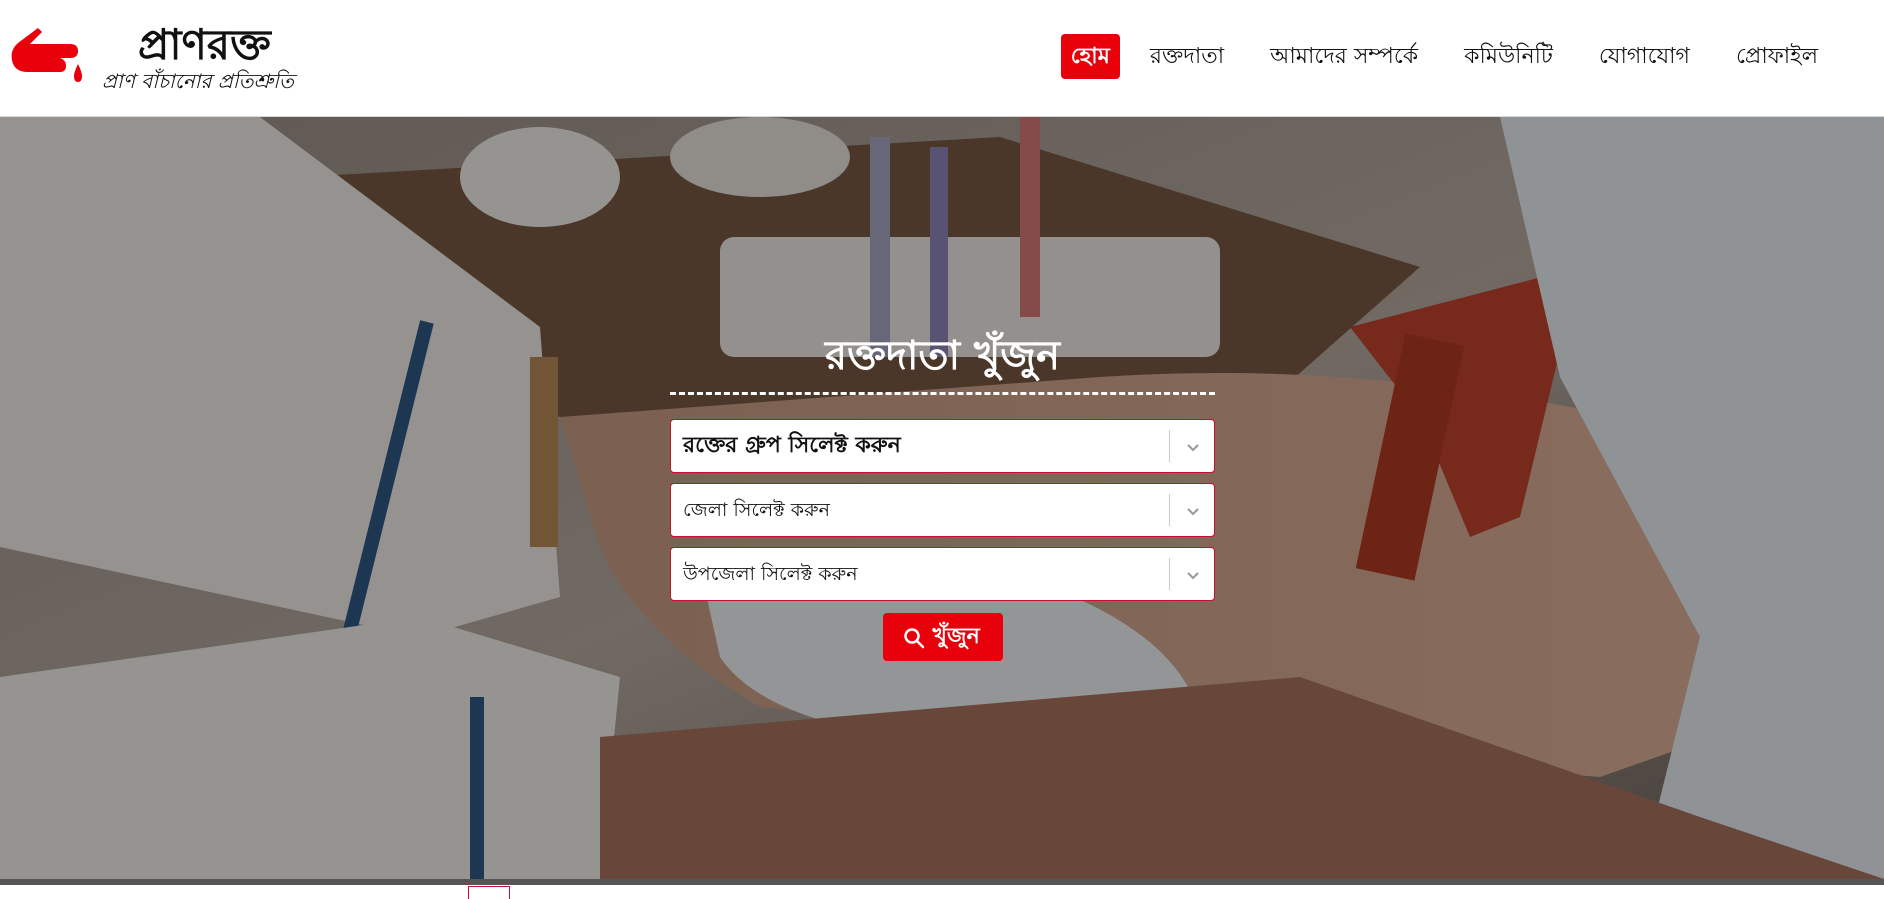  I want to click on brand-name: প্রাণরক্ত, so click(204, 44).